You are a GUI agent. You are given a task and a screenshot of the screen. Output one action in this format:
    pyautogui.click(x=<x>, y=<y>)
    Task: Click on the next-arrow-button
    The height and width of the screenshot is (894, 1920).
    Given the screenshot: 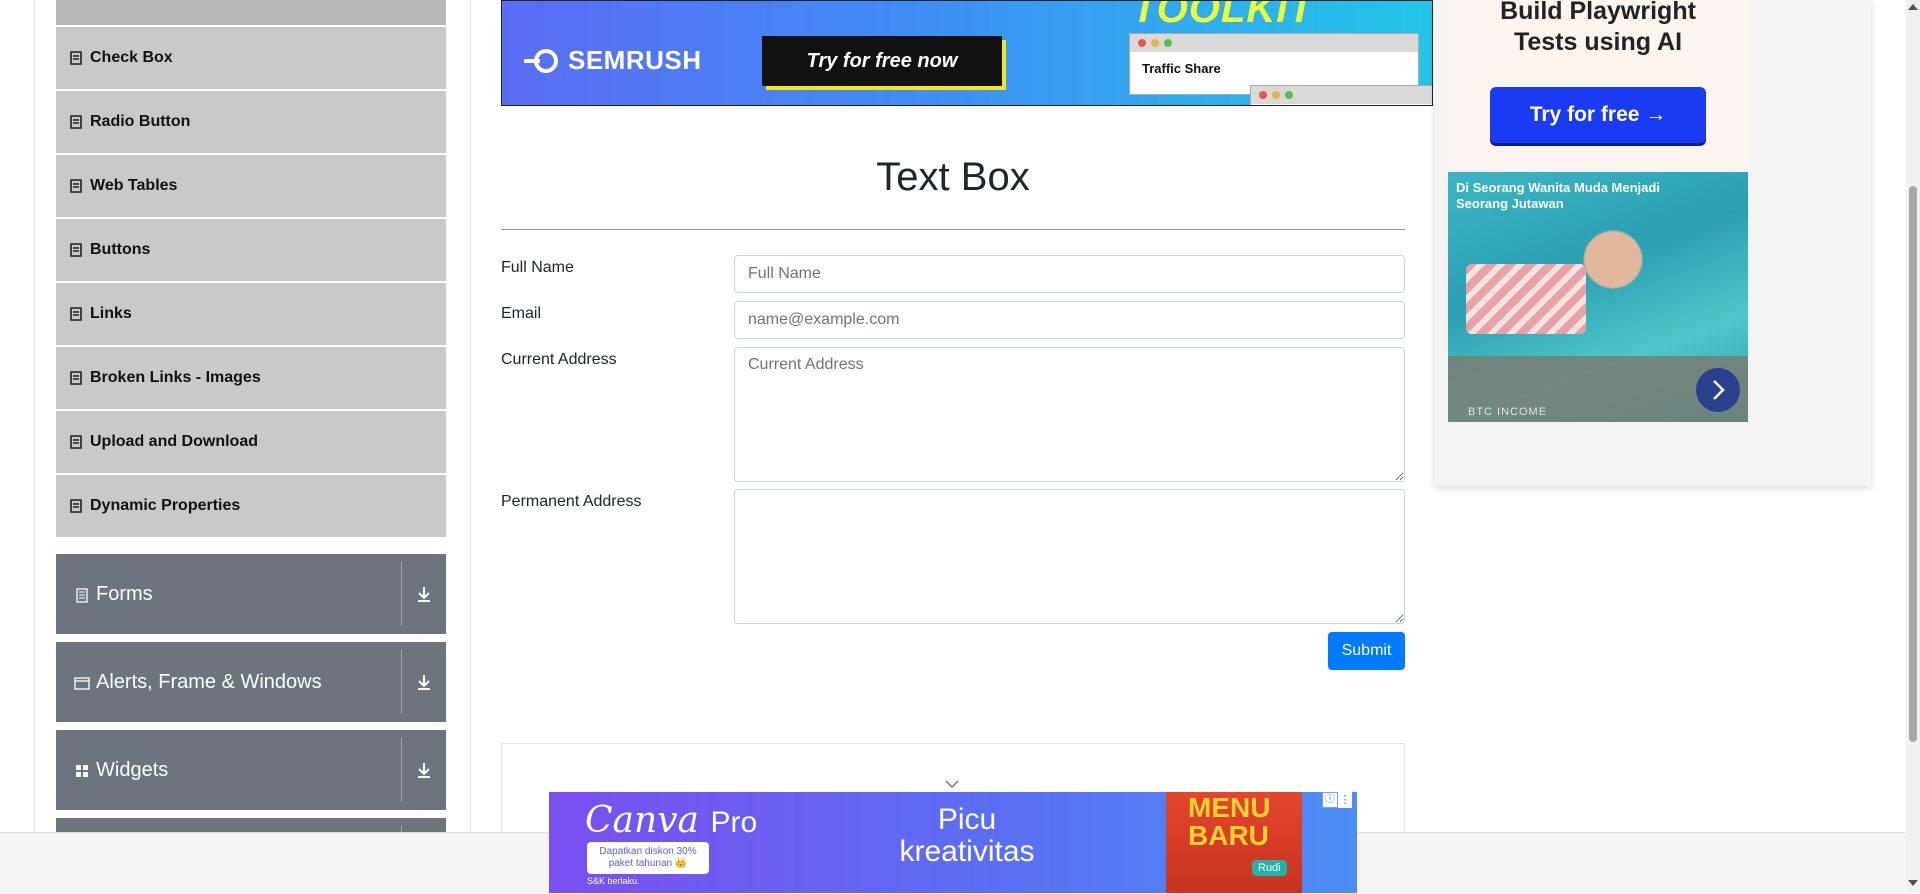 What is the action you would take?
    pyautogui.click(x=1718, y=390)
    